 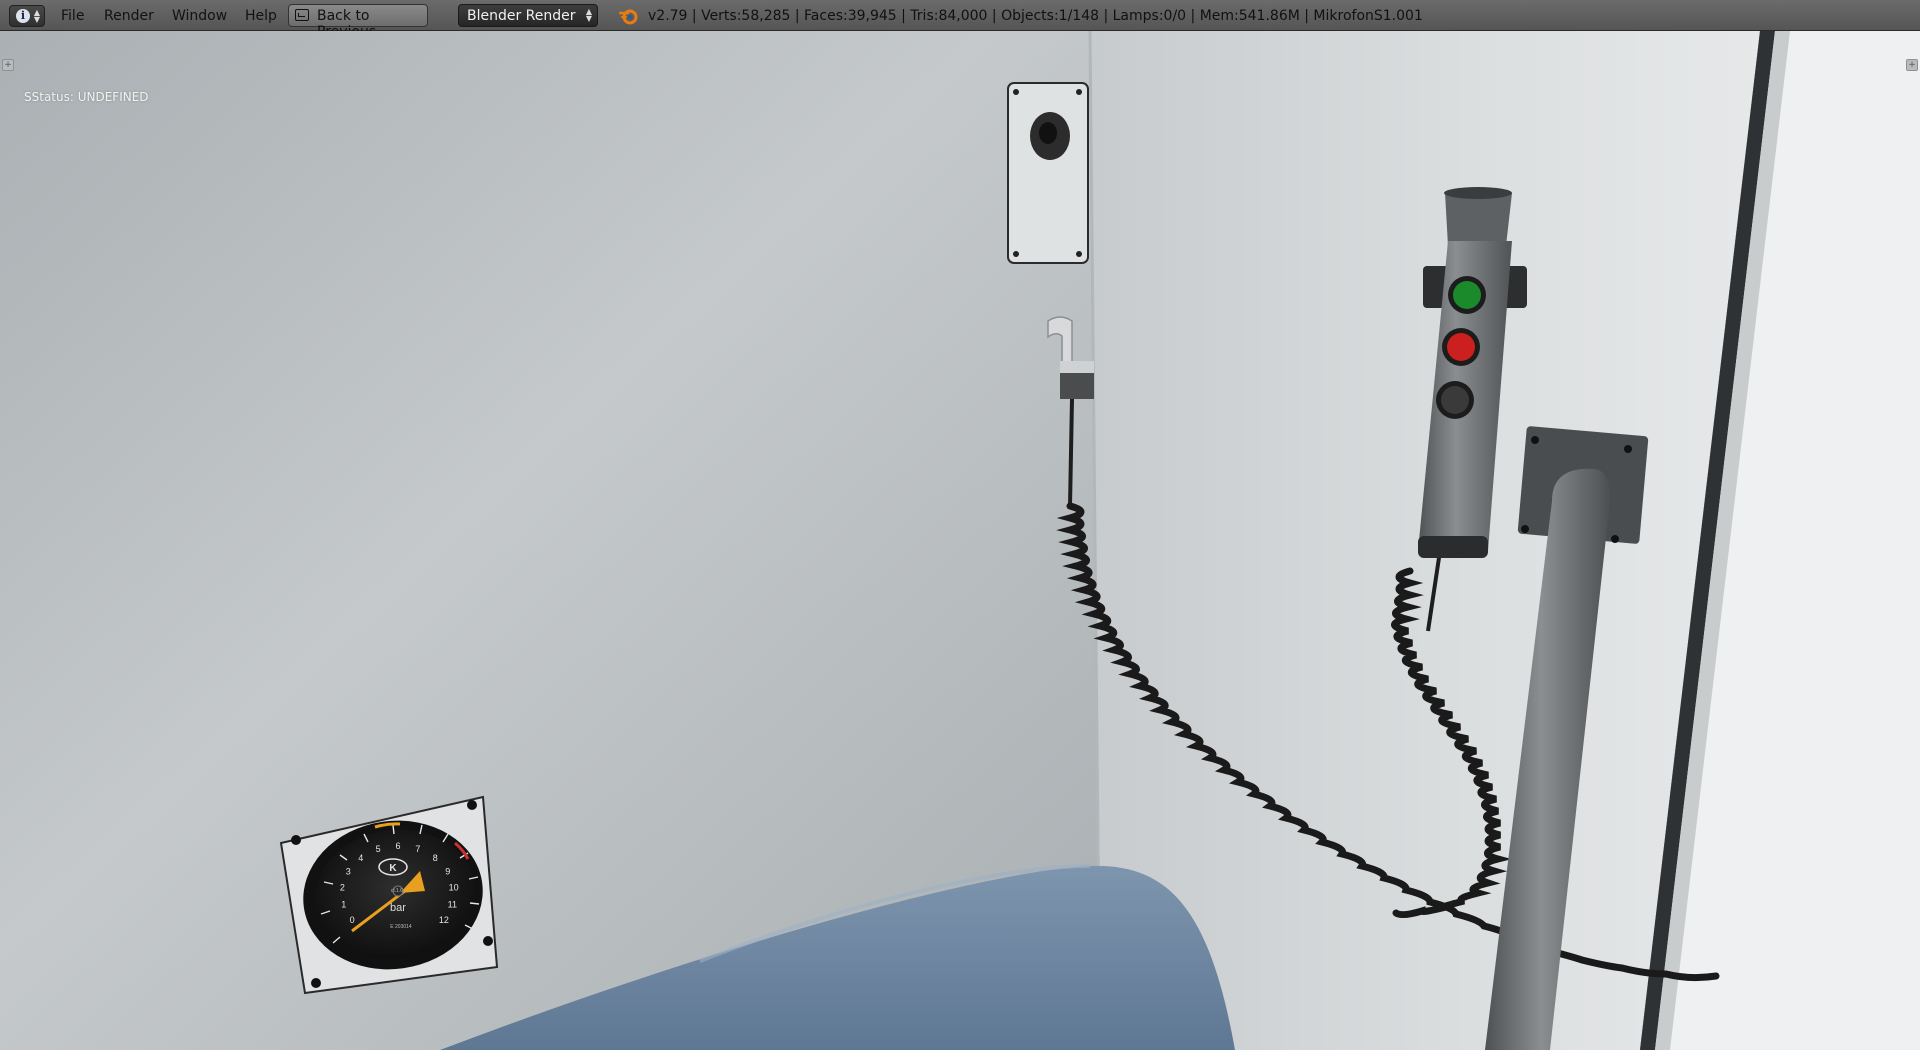 I want to click on gauge-class: cl.1.6, so click(x=397, y=891).